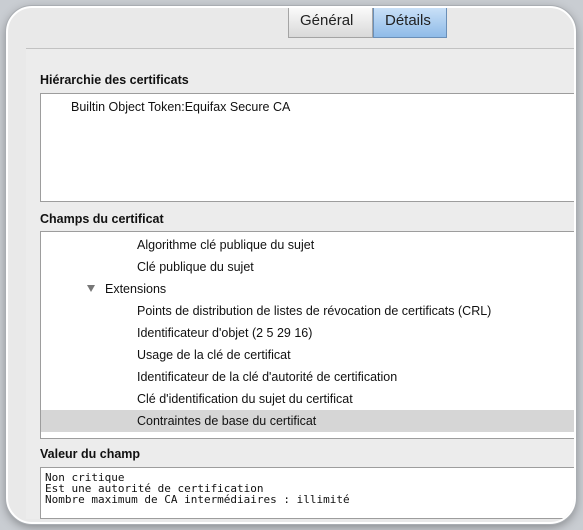  Describe the element at coordinates (195, 267) in the screenshot. I see `field-row-label: Clé publique du sujet` at that location.